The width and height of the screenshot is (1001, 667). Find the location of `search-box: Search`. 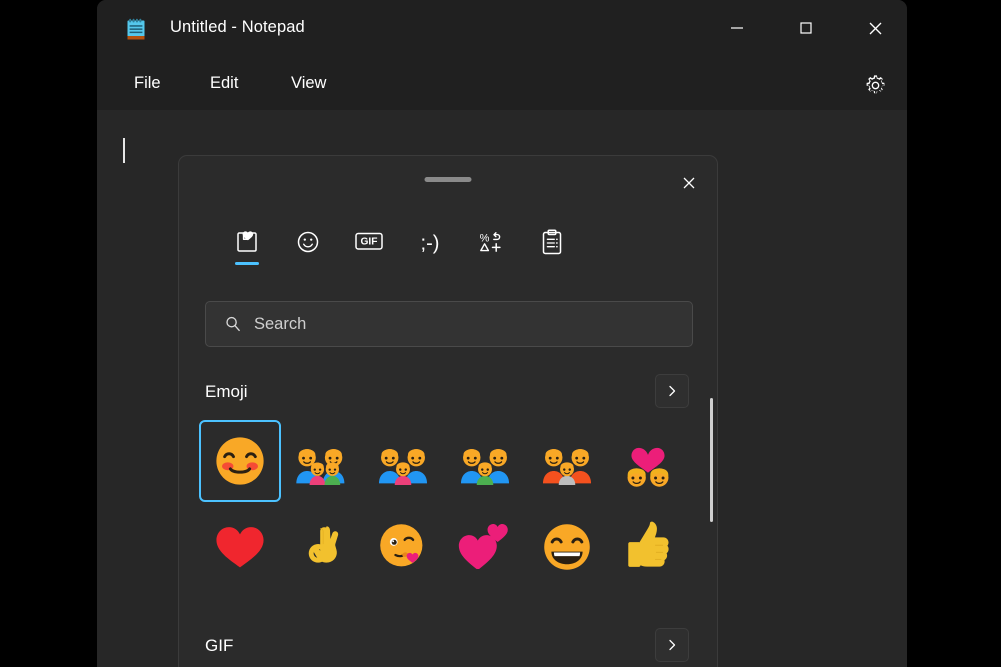

search-box: Search is located at coordinates (449, 324).